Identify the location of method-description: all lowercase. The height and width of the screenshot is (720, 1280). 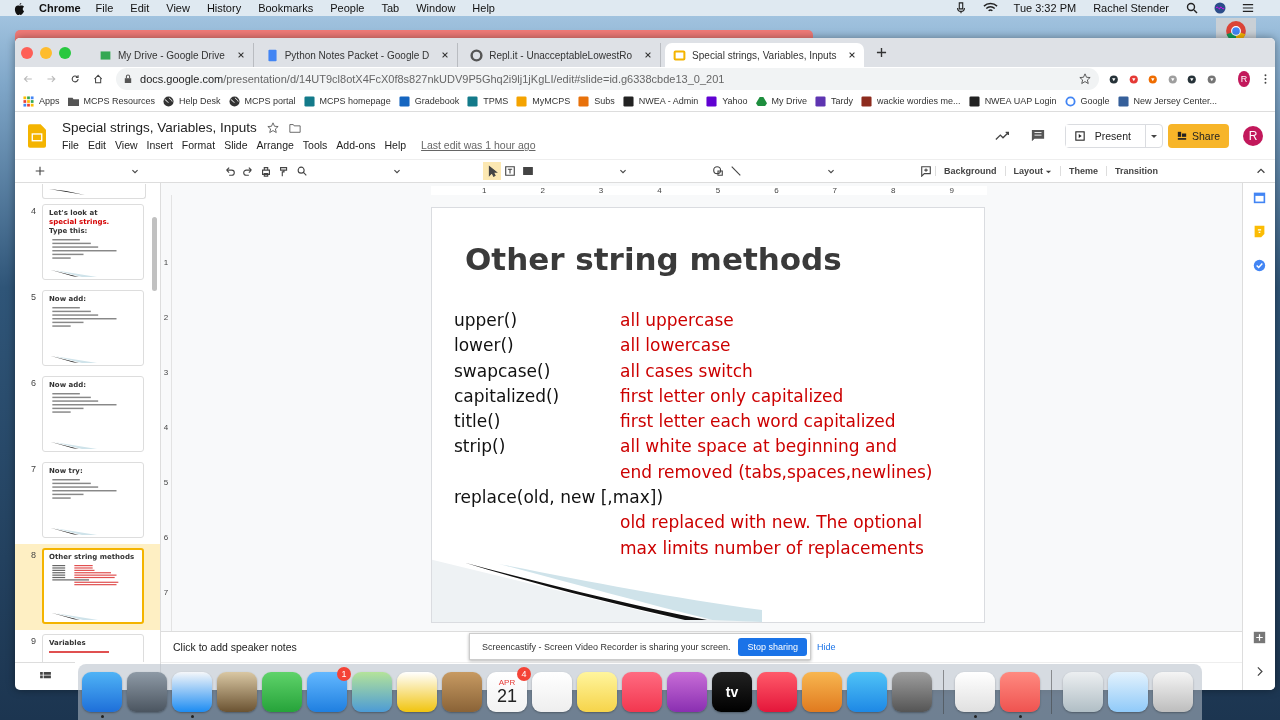
(675, 346).